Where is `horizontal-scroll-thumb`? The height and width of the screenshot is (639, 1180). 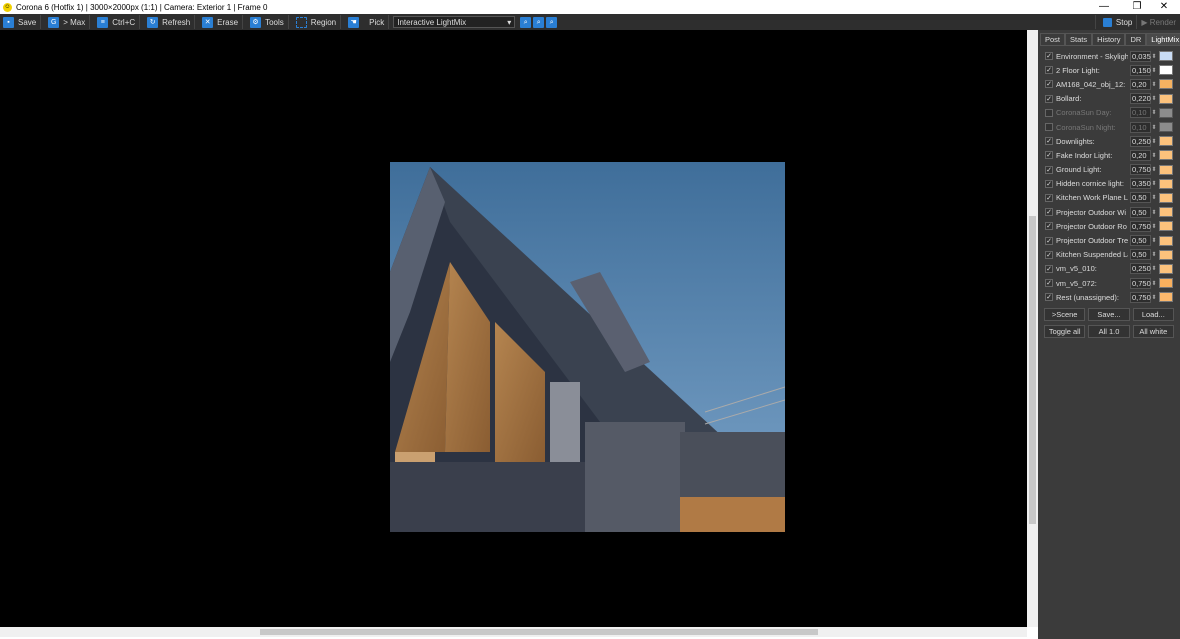
horizontal-scroll-thumb is located at coordinates (539, 632).